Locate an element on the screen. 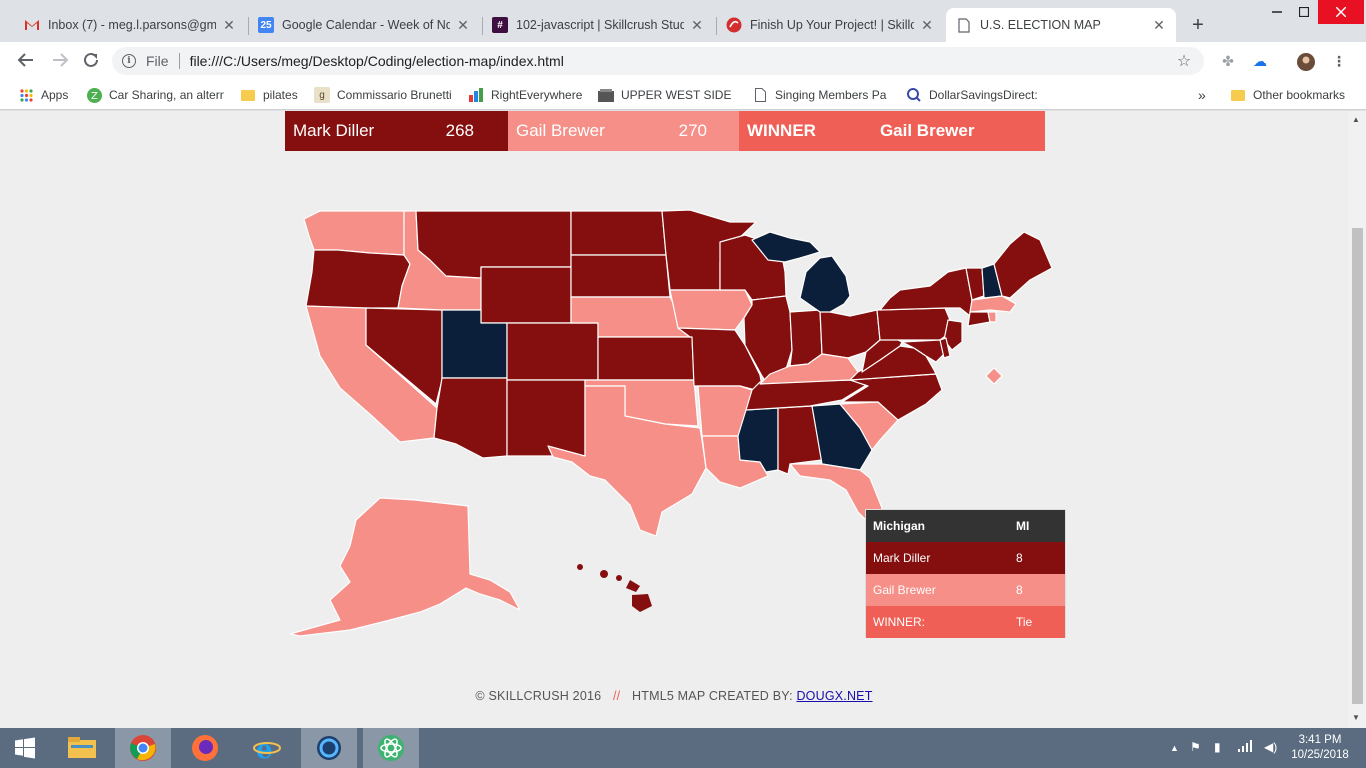 Image resolution: width=1366 pixels, height=768 pixels. state-maine is located at coordinates (1023, 265).